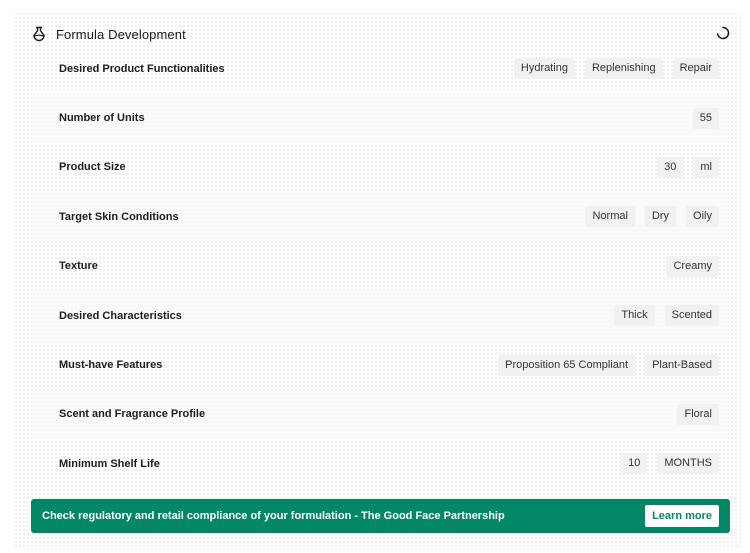 Image resolution: width=750 pixels, height=553 pixels. What do you see at coordinates (623, 69) in the screenshot?
I see `value-chip: Replenishing` at bounding box center [623, 69].